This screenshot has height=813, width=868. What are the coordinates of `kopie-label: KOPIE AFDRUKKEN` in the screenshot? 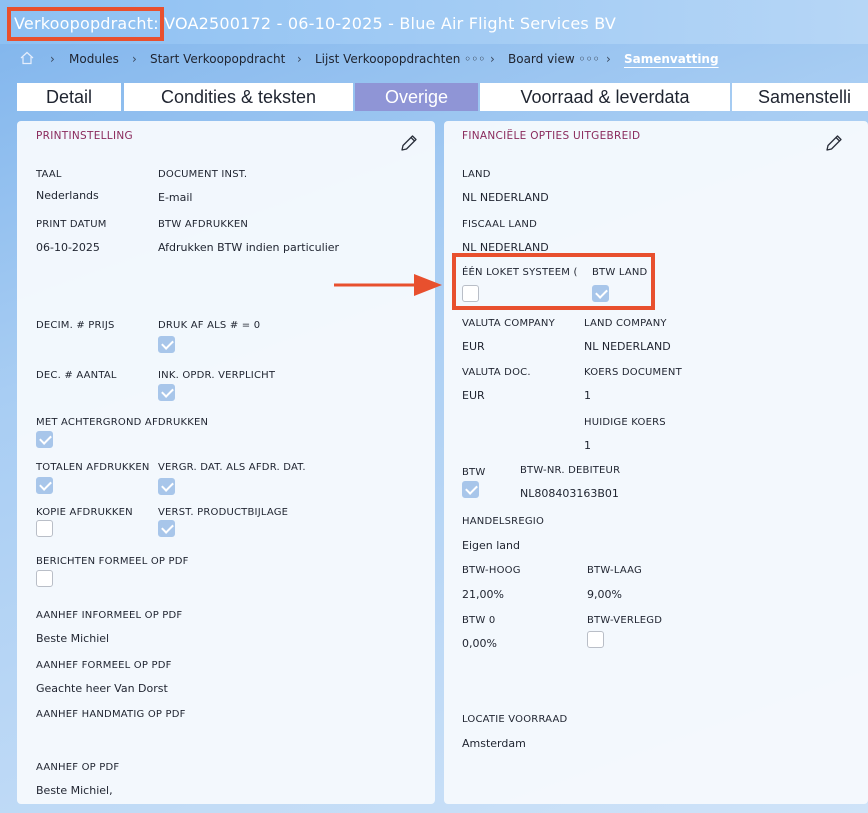 It's located at (84, 512).